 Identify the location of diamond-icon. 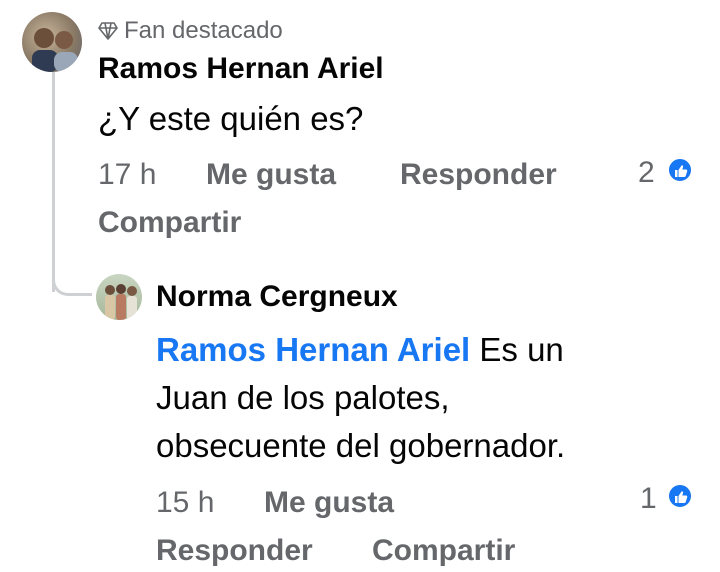
(108, 31).